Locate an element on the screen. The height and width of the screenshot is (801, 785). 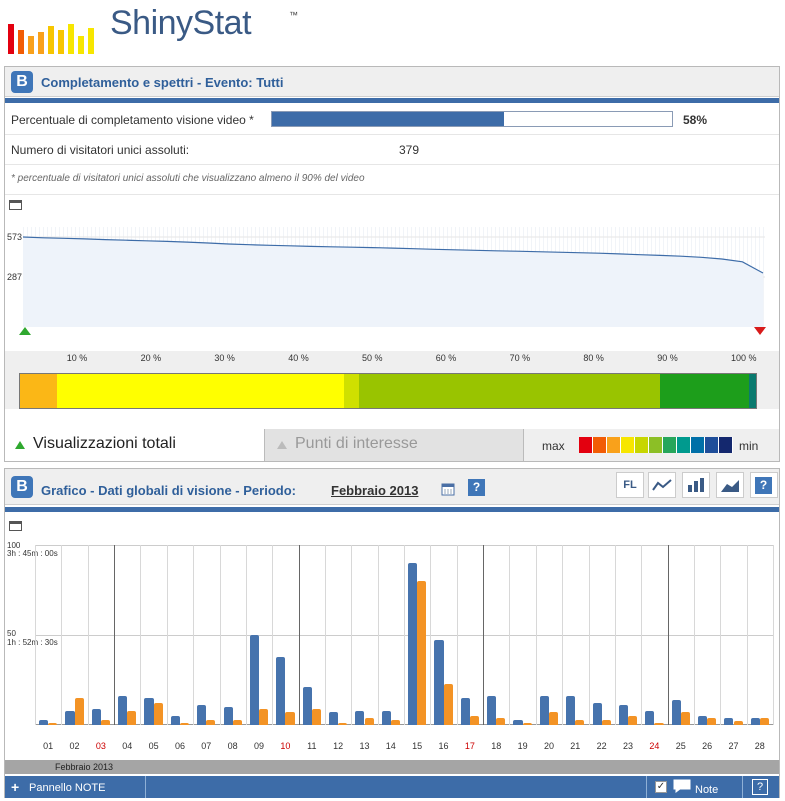
line-chart-button is located at coordinates (662, 485).